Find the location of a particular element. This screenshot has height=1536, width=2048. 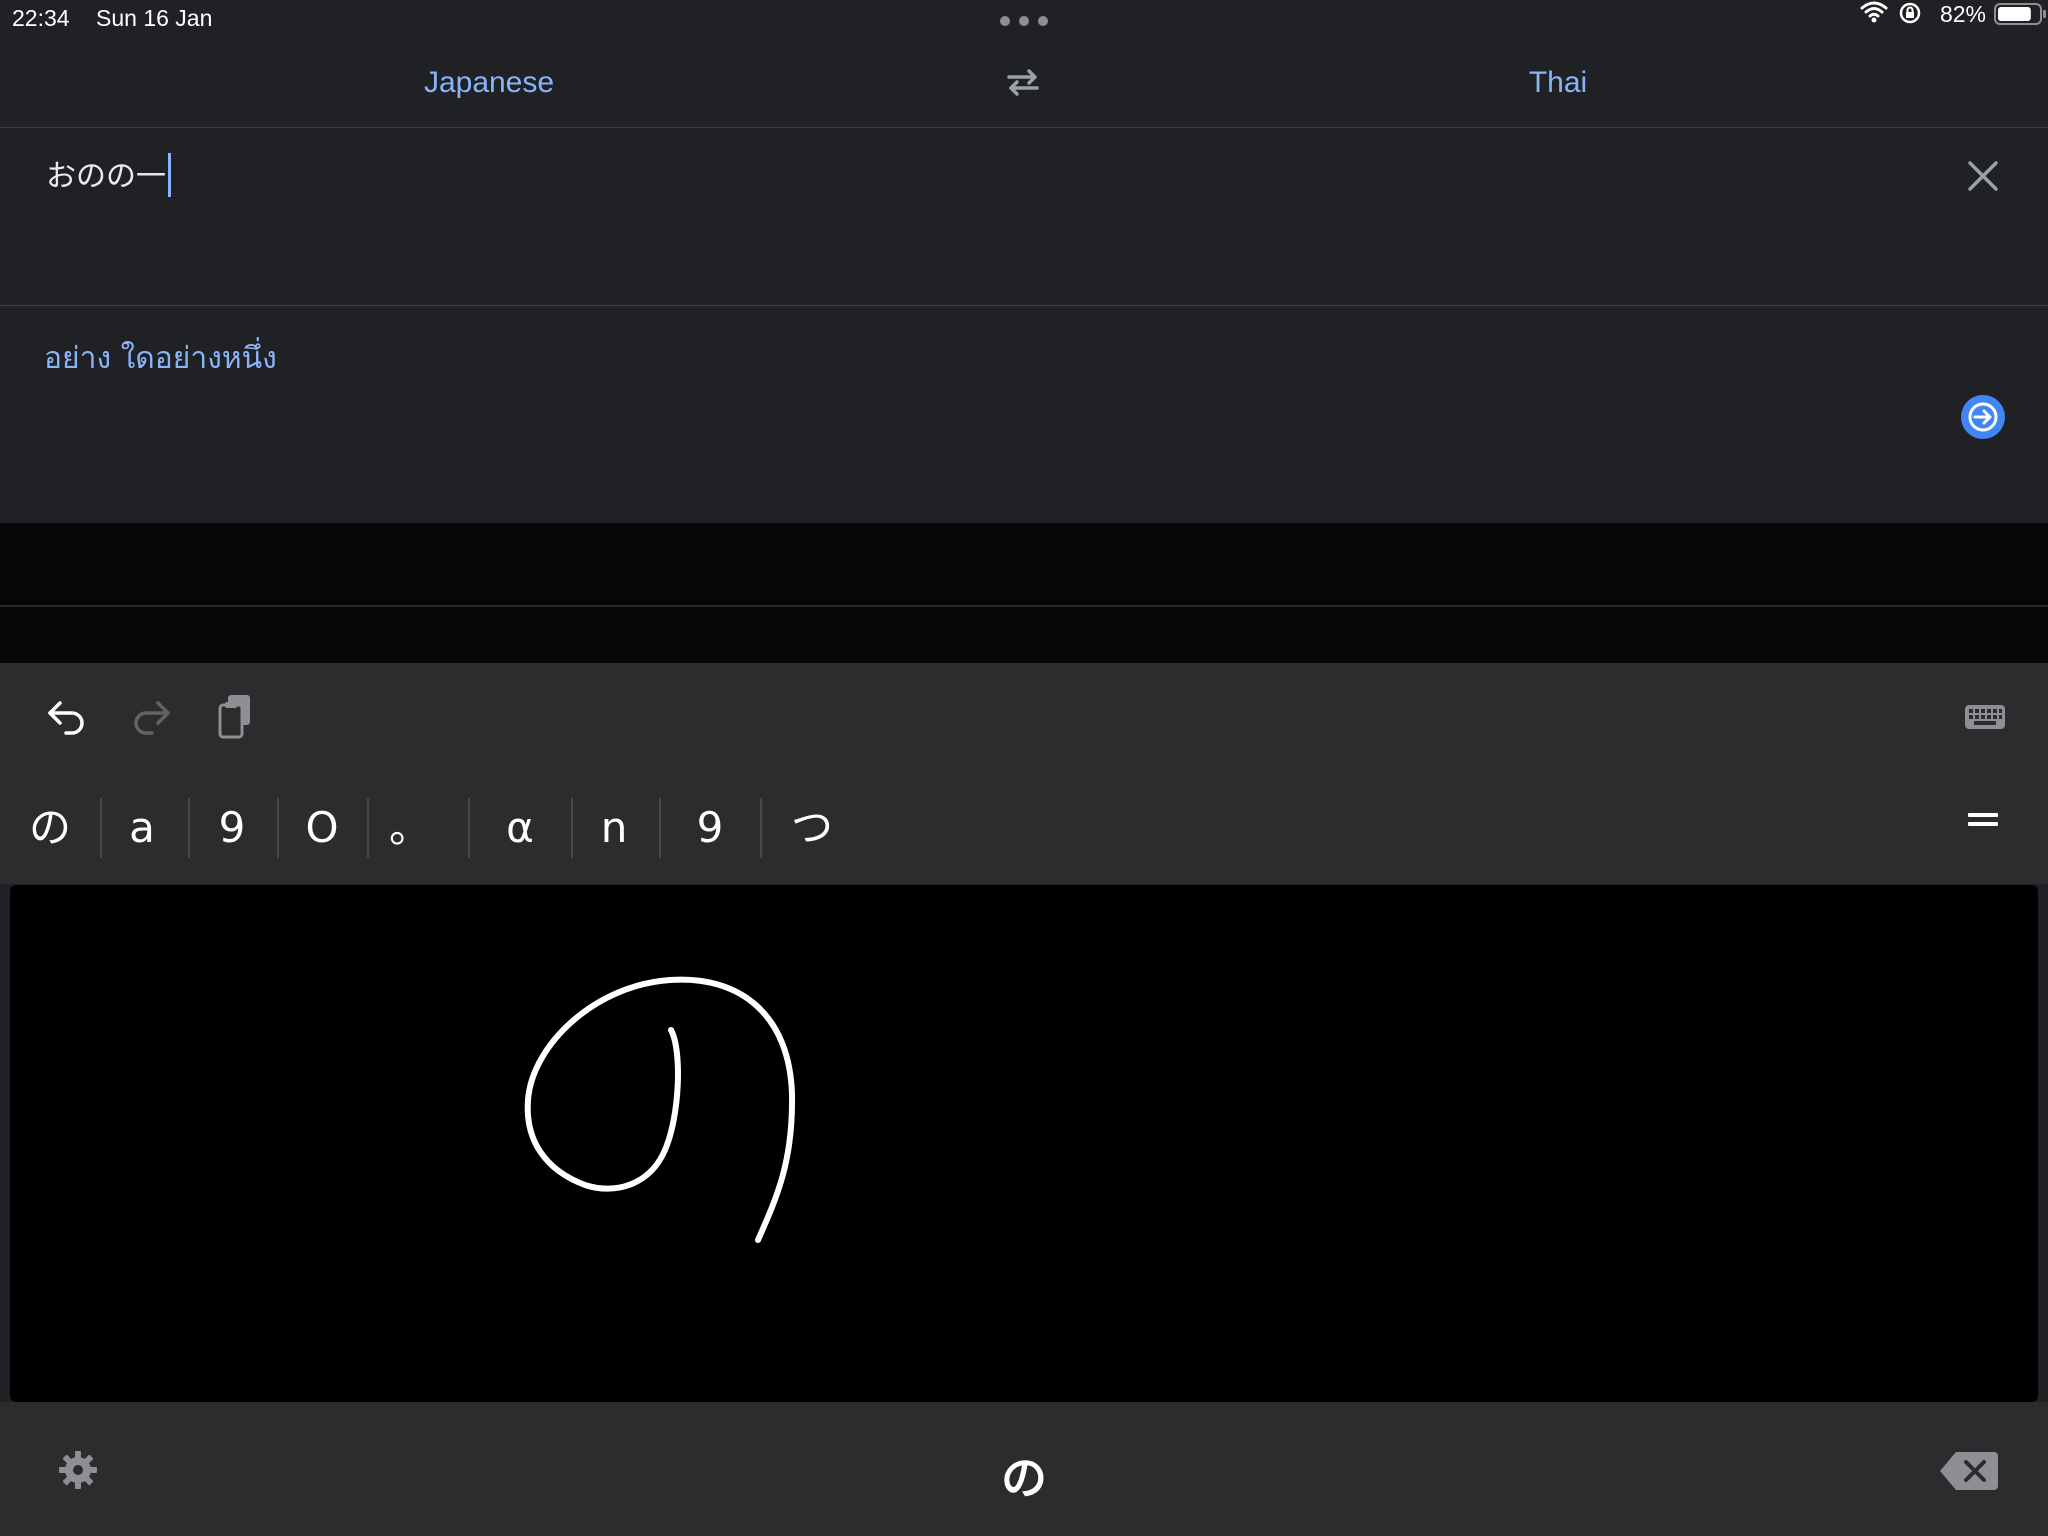

candidate-item: 。 is located at coordinates (410, 828).